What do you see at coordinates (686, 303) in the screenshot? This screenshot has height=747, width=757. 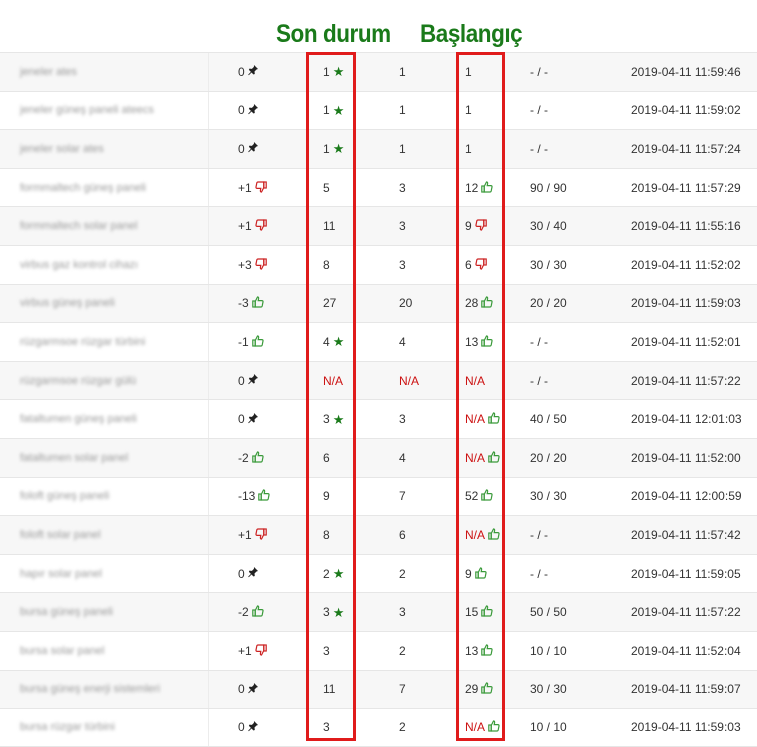 I see `date-cell-text: 2019-04-11 11:59:03` at bounding box center [686, 303].